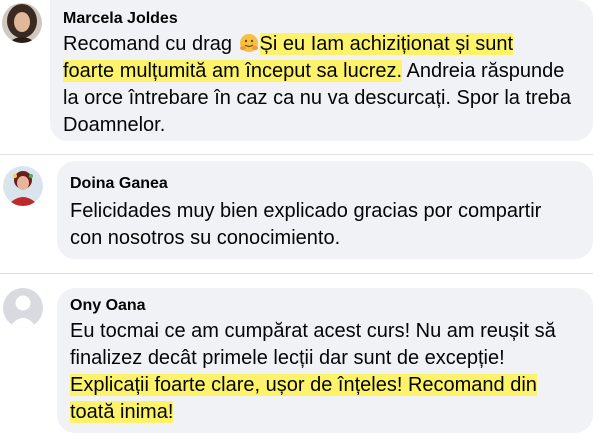 The height and width of the screenshot is (433, 593). I want to click on comment-author: Marcela Joldes, so click(120, 19).